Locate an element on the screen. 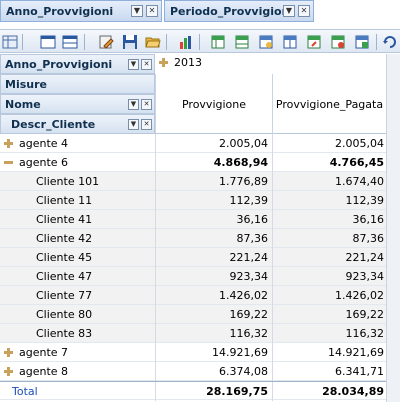 The image size is (400, 402). grid-icon is located at coordinates (10, 42).